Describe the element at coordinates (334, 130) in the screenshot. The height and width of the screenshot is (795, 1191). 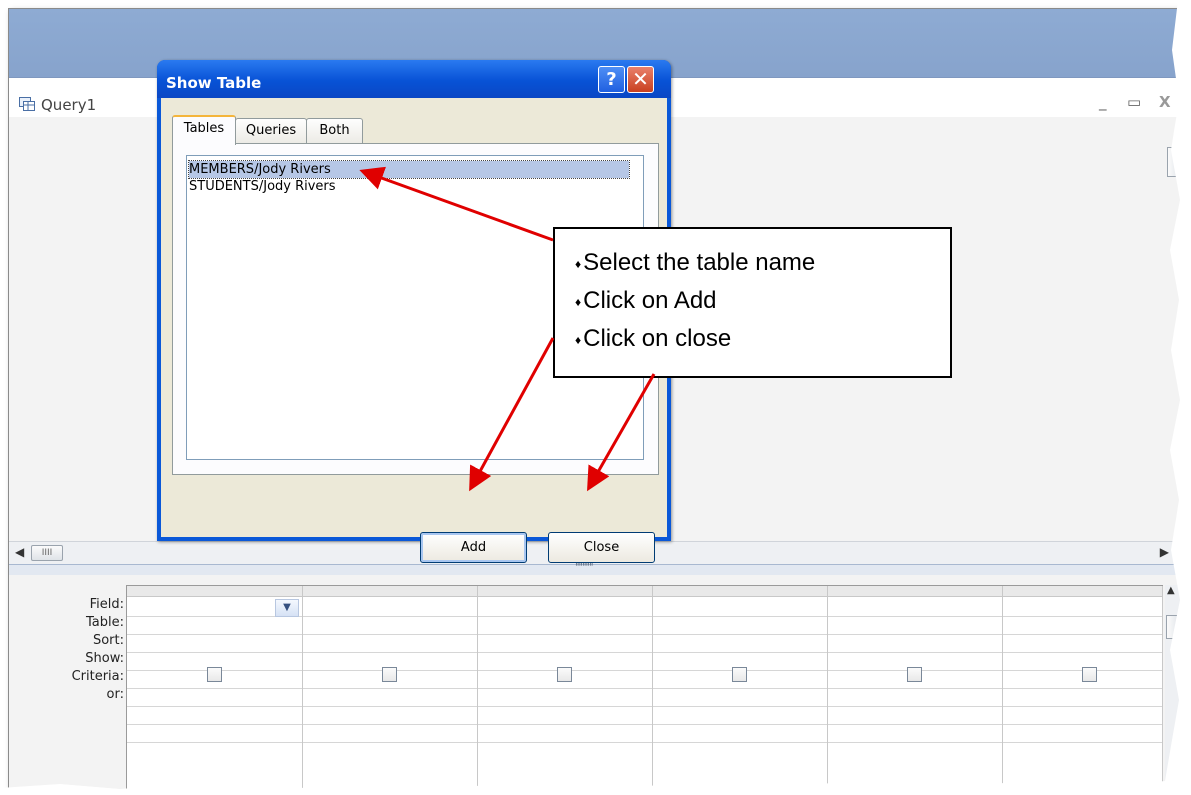
I see `tab-both: Both` at that location.